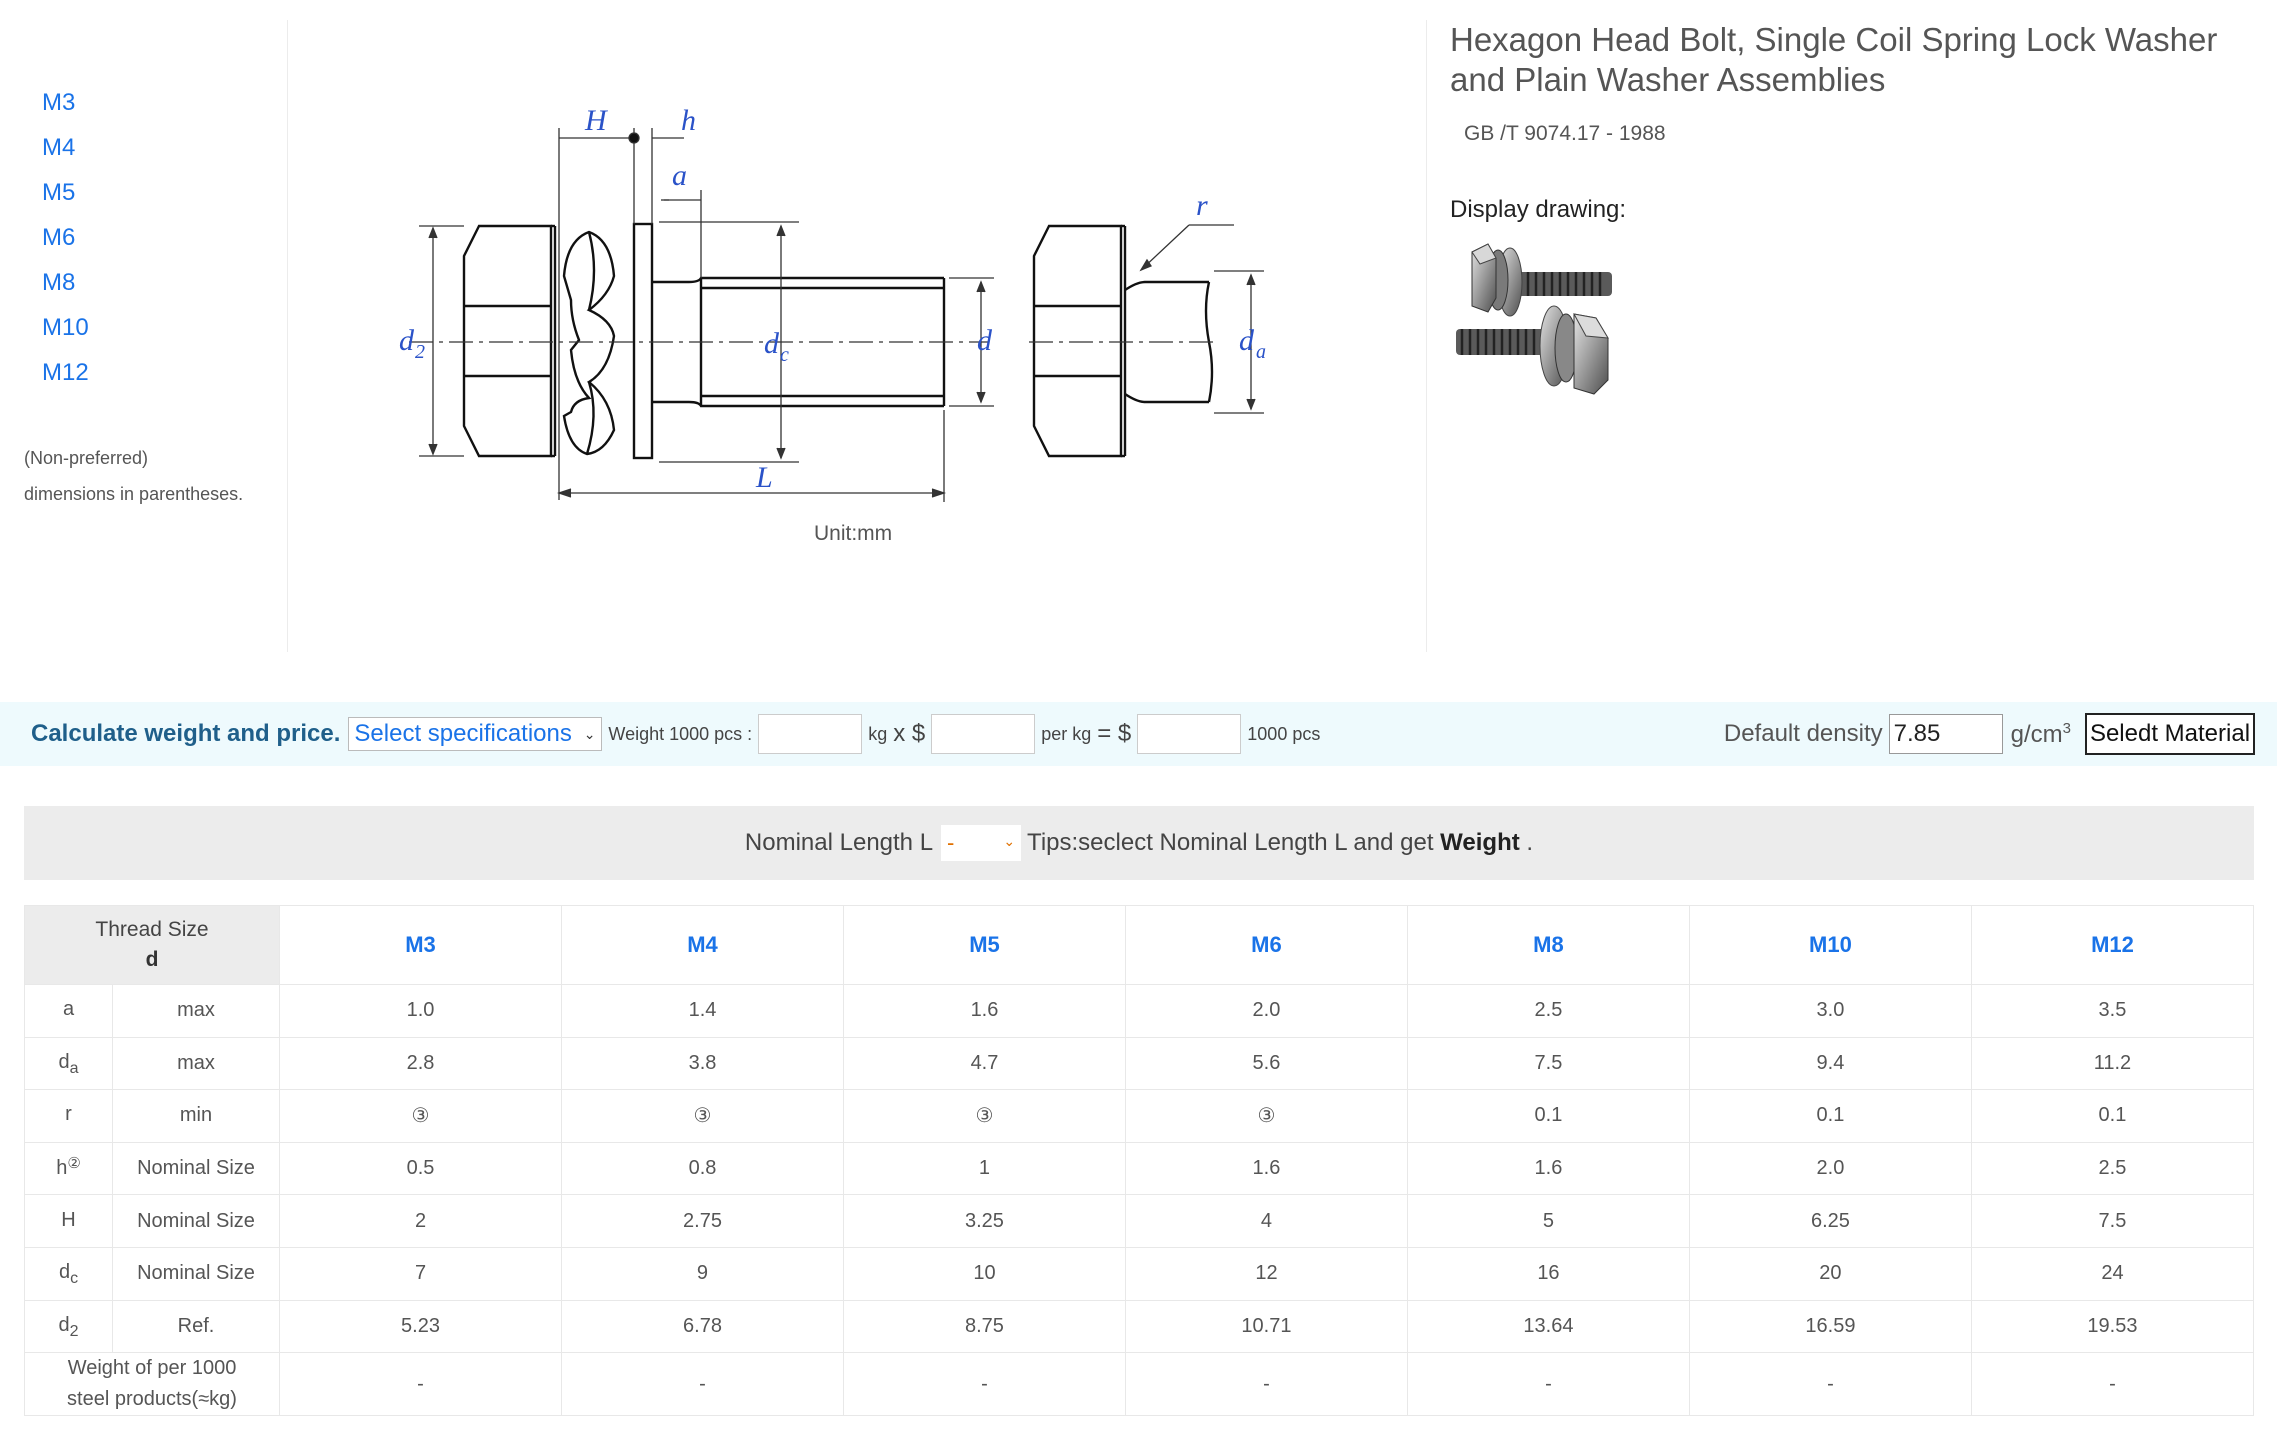 The image size is (2277, 1447). I want to click on size-link-m4: M4, so click(65, 153).